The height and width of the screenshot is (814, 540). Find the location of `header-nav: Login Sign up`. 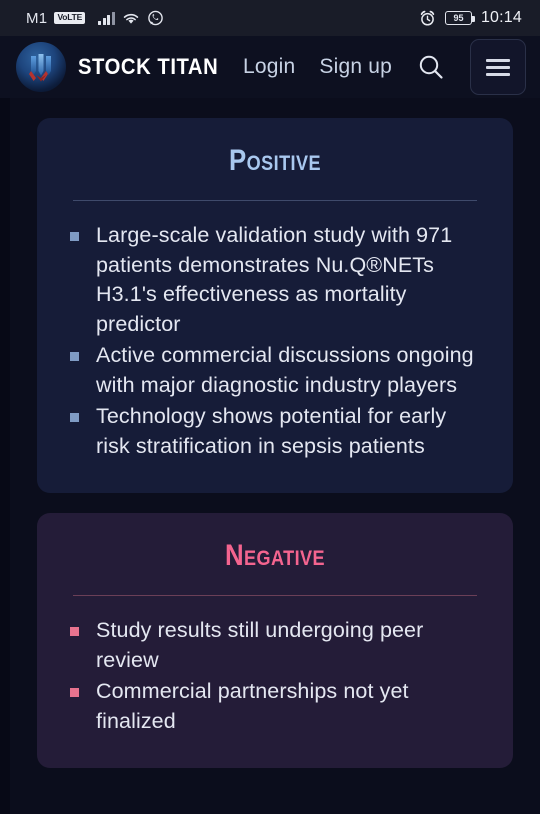

header-nav: Login Sign up is located at coordinates (384, 67).